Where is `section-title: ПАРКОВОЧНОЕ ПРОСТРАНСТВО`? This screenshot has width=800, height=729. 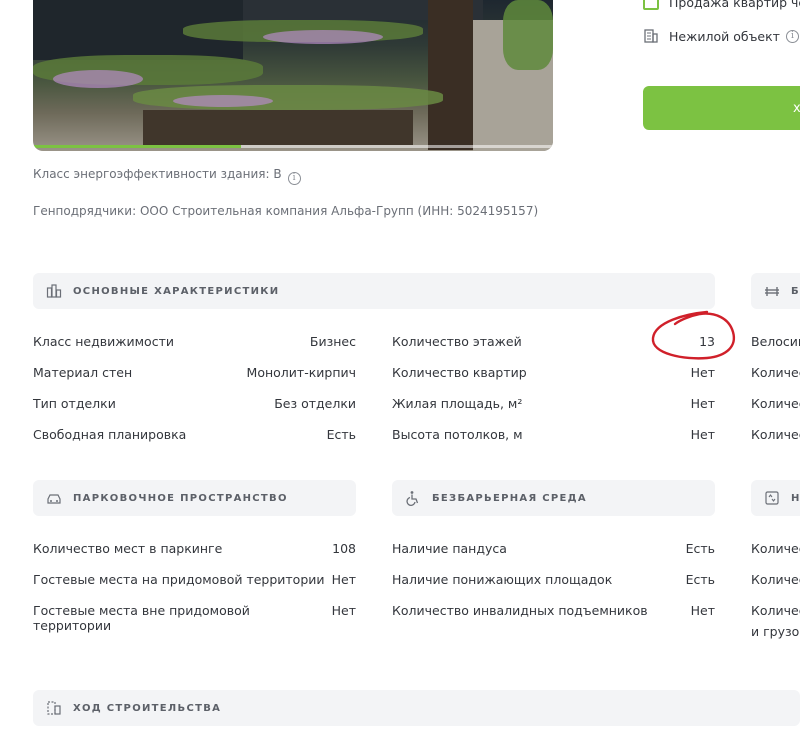 section-title: ПАРКОВОЧНОЕ ПРОСТРАНСТВО is located at coordinates (180, 498).